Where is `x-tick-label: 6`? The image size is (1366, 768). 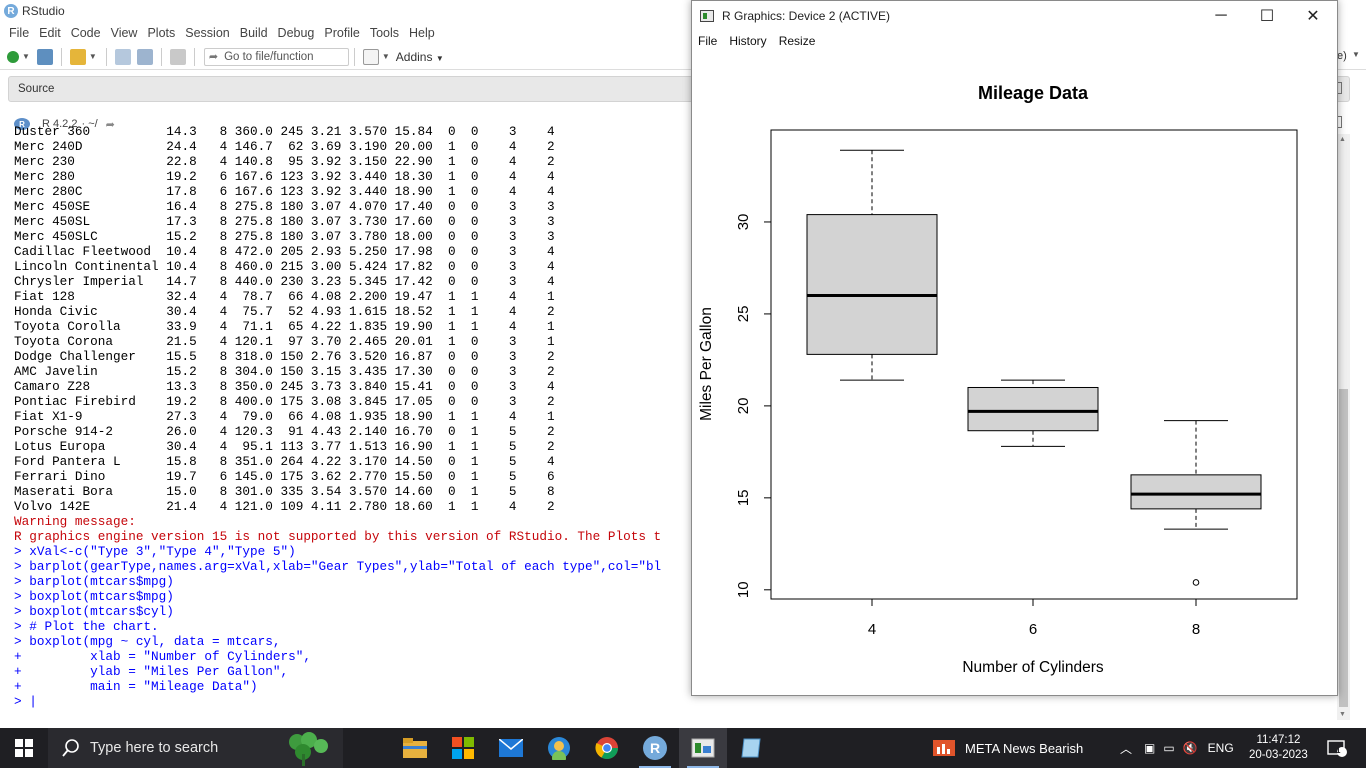
x-tick-label: 6 is located at coordinates (1033, 629).